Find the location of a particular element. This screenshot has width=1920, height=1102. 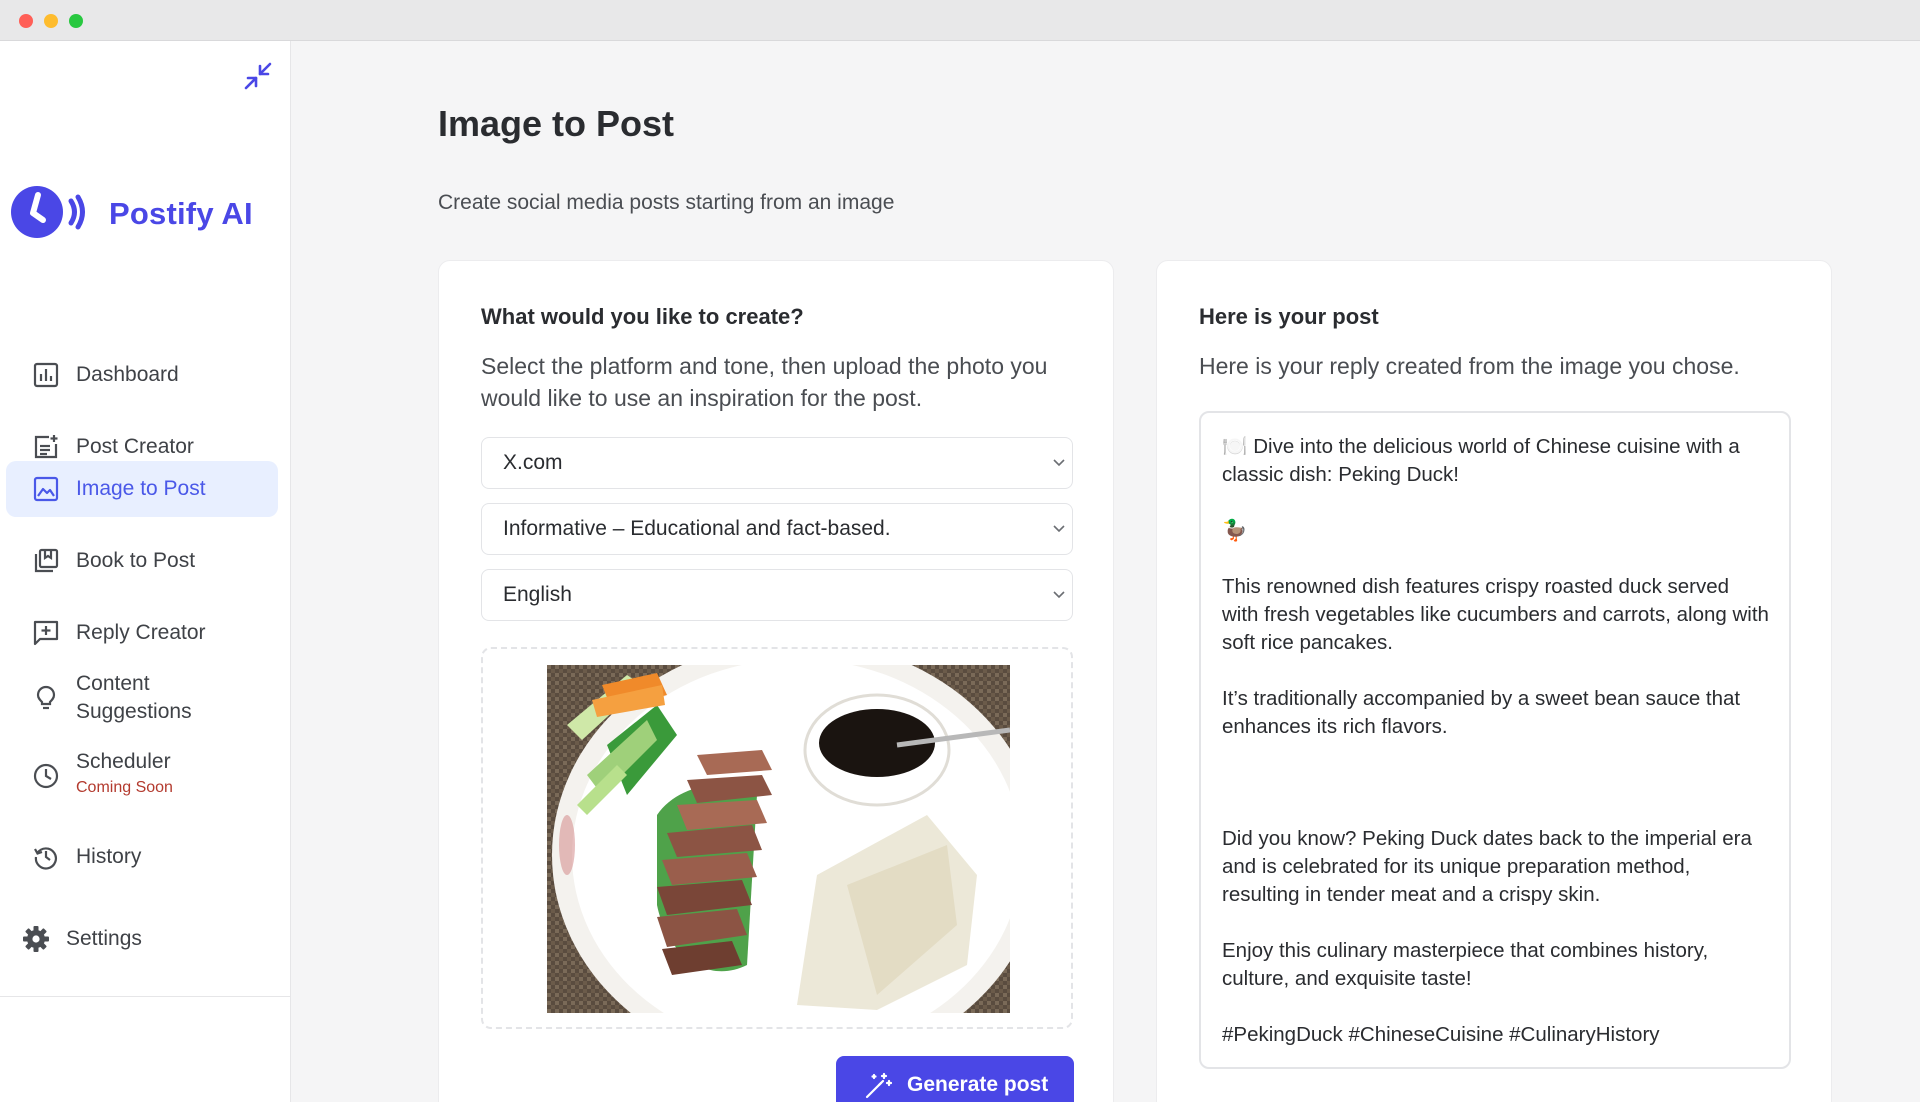

collapse-arrows-icon is located at coordinates (258, 78).